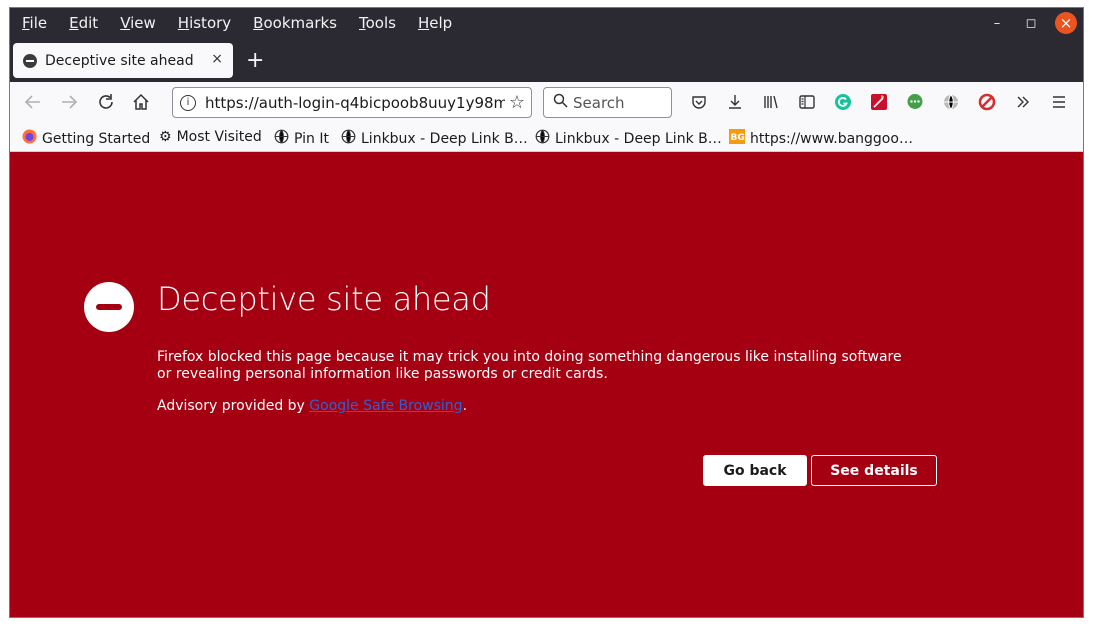  I want to click on search-input: Search, so click(607, 102).